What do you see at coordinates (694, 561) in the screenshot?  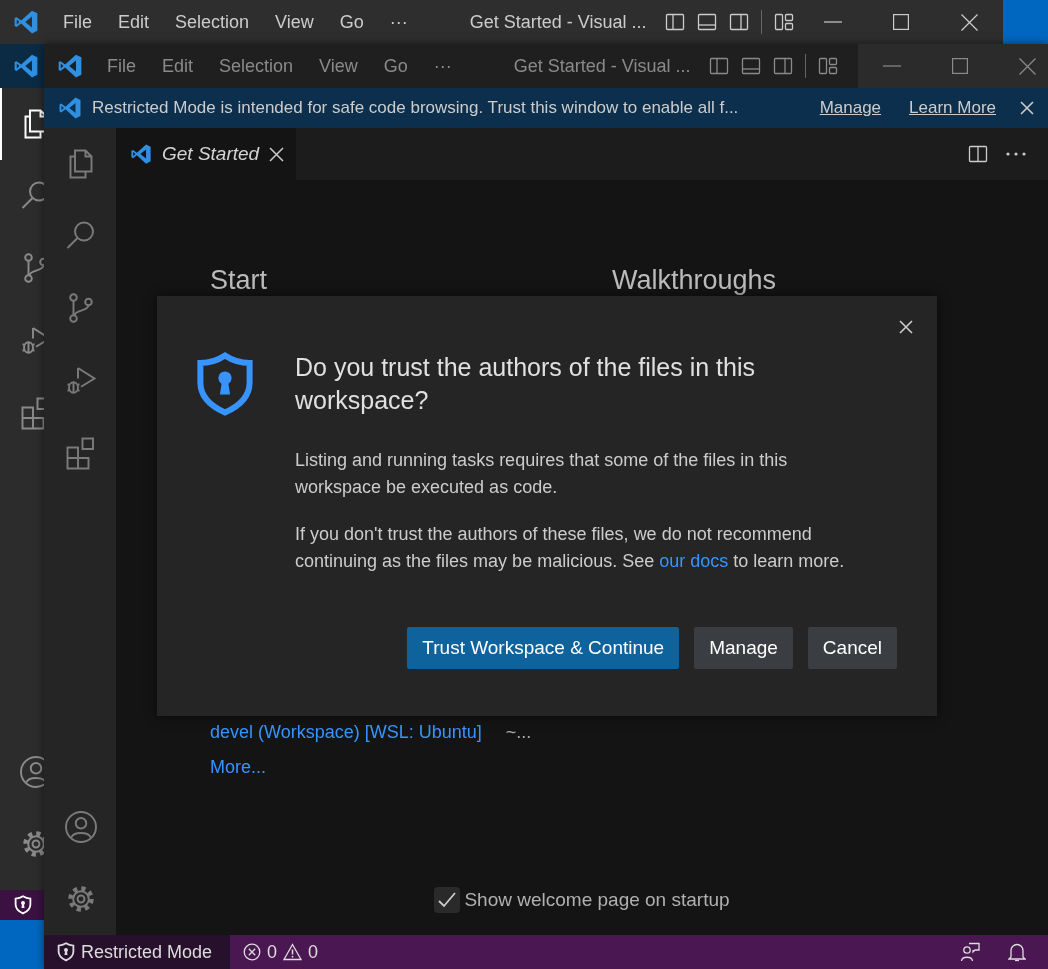 I see `docs-link: our docs` at bounding box center [694, 561].